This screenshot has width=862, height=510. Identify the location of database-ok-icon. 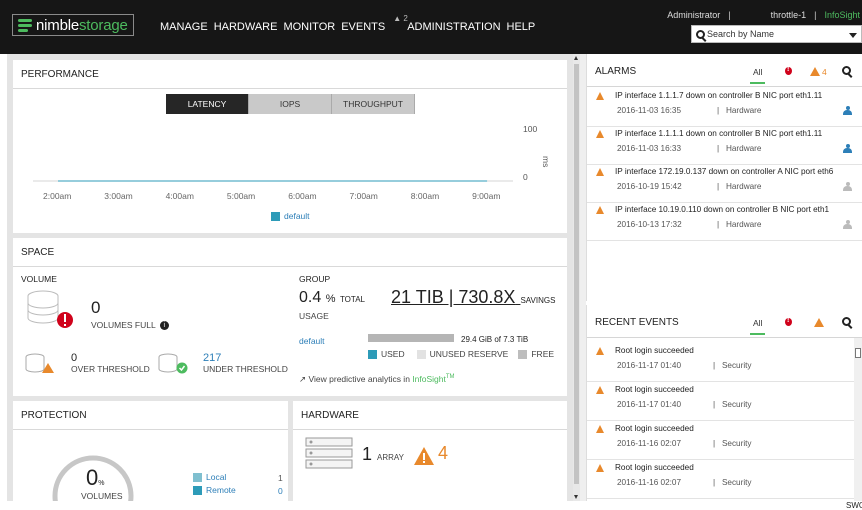
(173, 363).